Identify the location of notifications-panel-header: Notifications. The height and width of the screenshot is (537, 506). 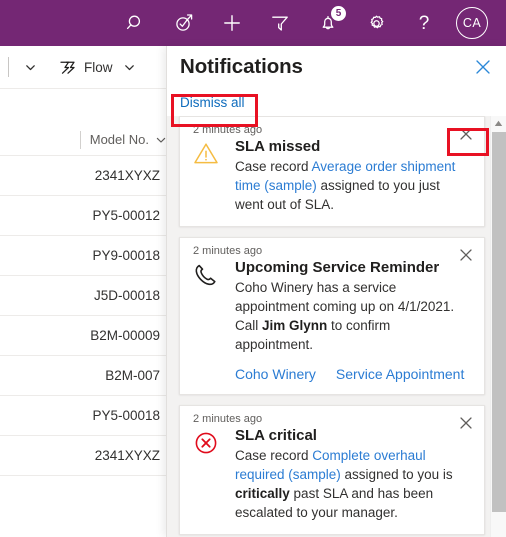
(336, 67).